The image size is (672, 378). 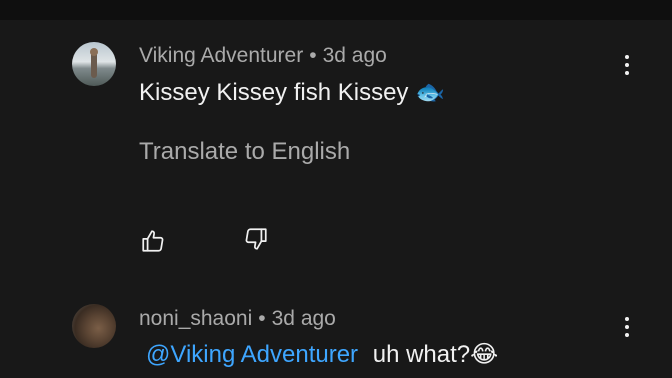 What do you see at coordinates (484, 354) in the screenshot?
I see `laughing-emoji: 😂` at bounding box center [484, 354].